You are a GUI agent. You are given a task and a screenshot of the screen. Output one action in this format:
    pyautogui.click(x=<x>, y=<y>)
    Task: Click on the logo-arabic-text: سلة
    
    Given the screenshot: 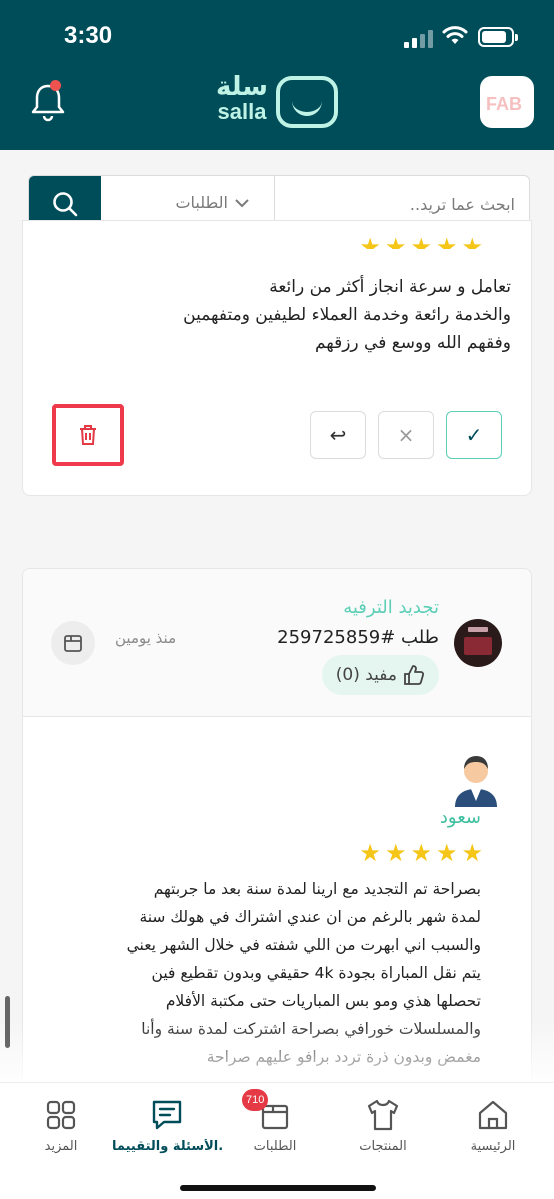 What is the action you would take?
    pyautogui.click(x=242, y=87)
    